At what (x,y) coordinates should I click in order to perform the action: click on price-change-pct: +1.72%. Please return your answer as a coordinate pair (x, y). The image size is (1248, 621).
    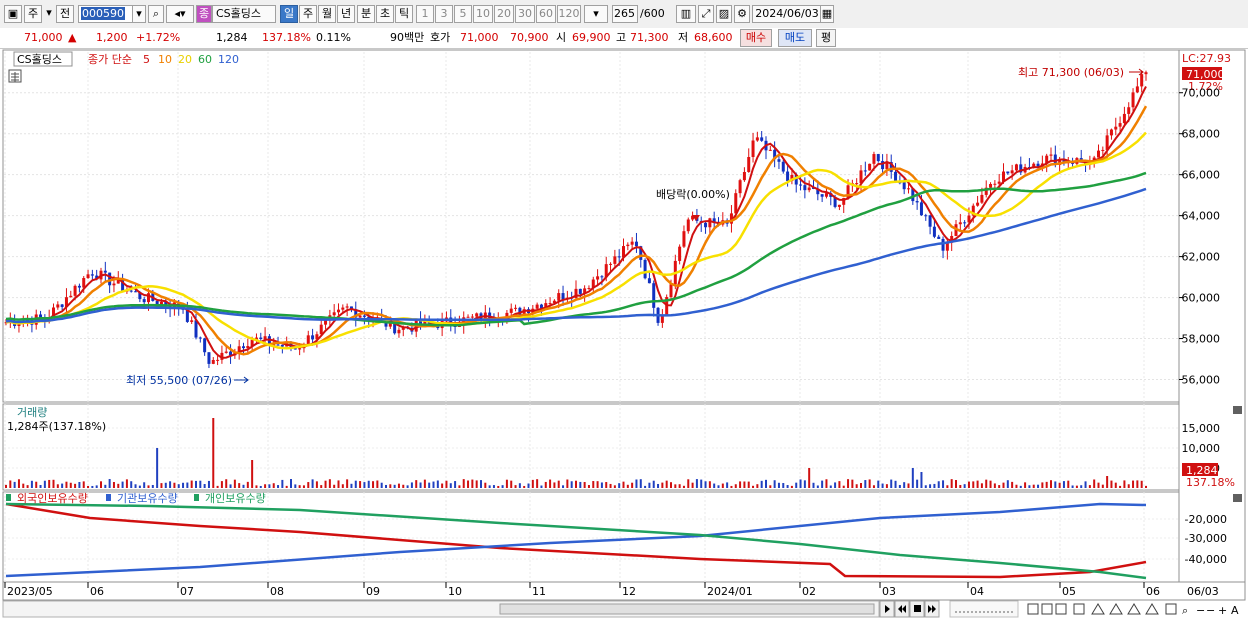
    Looking at the image, I should click on (158, 37).